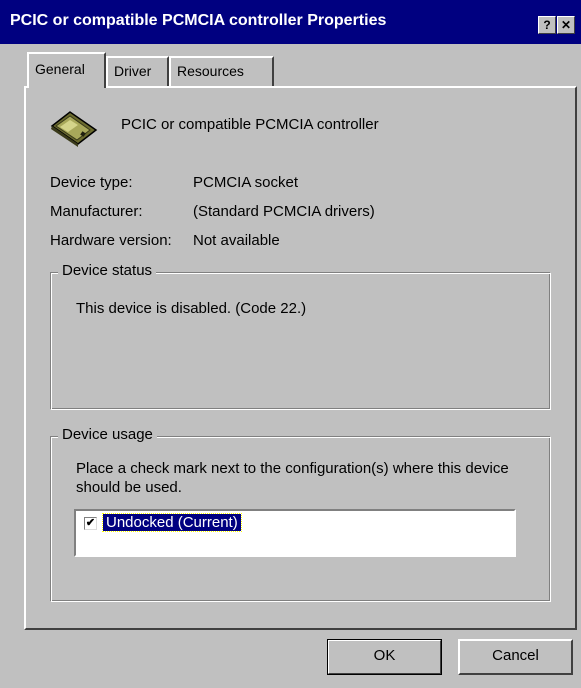 Image resolution: width=581 pixels, height=688 pixels. Describe the element at coordinates (133, 71) in the screenshot. I see `tab-driver-label: Driver` at that location.